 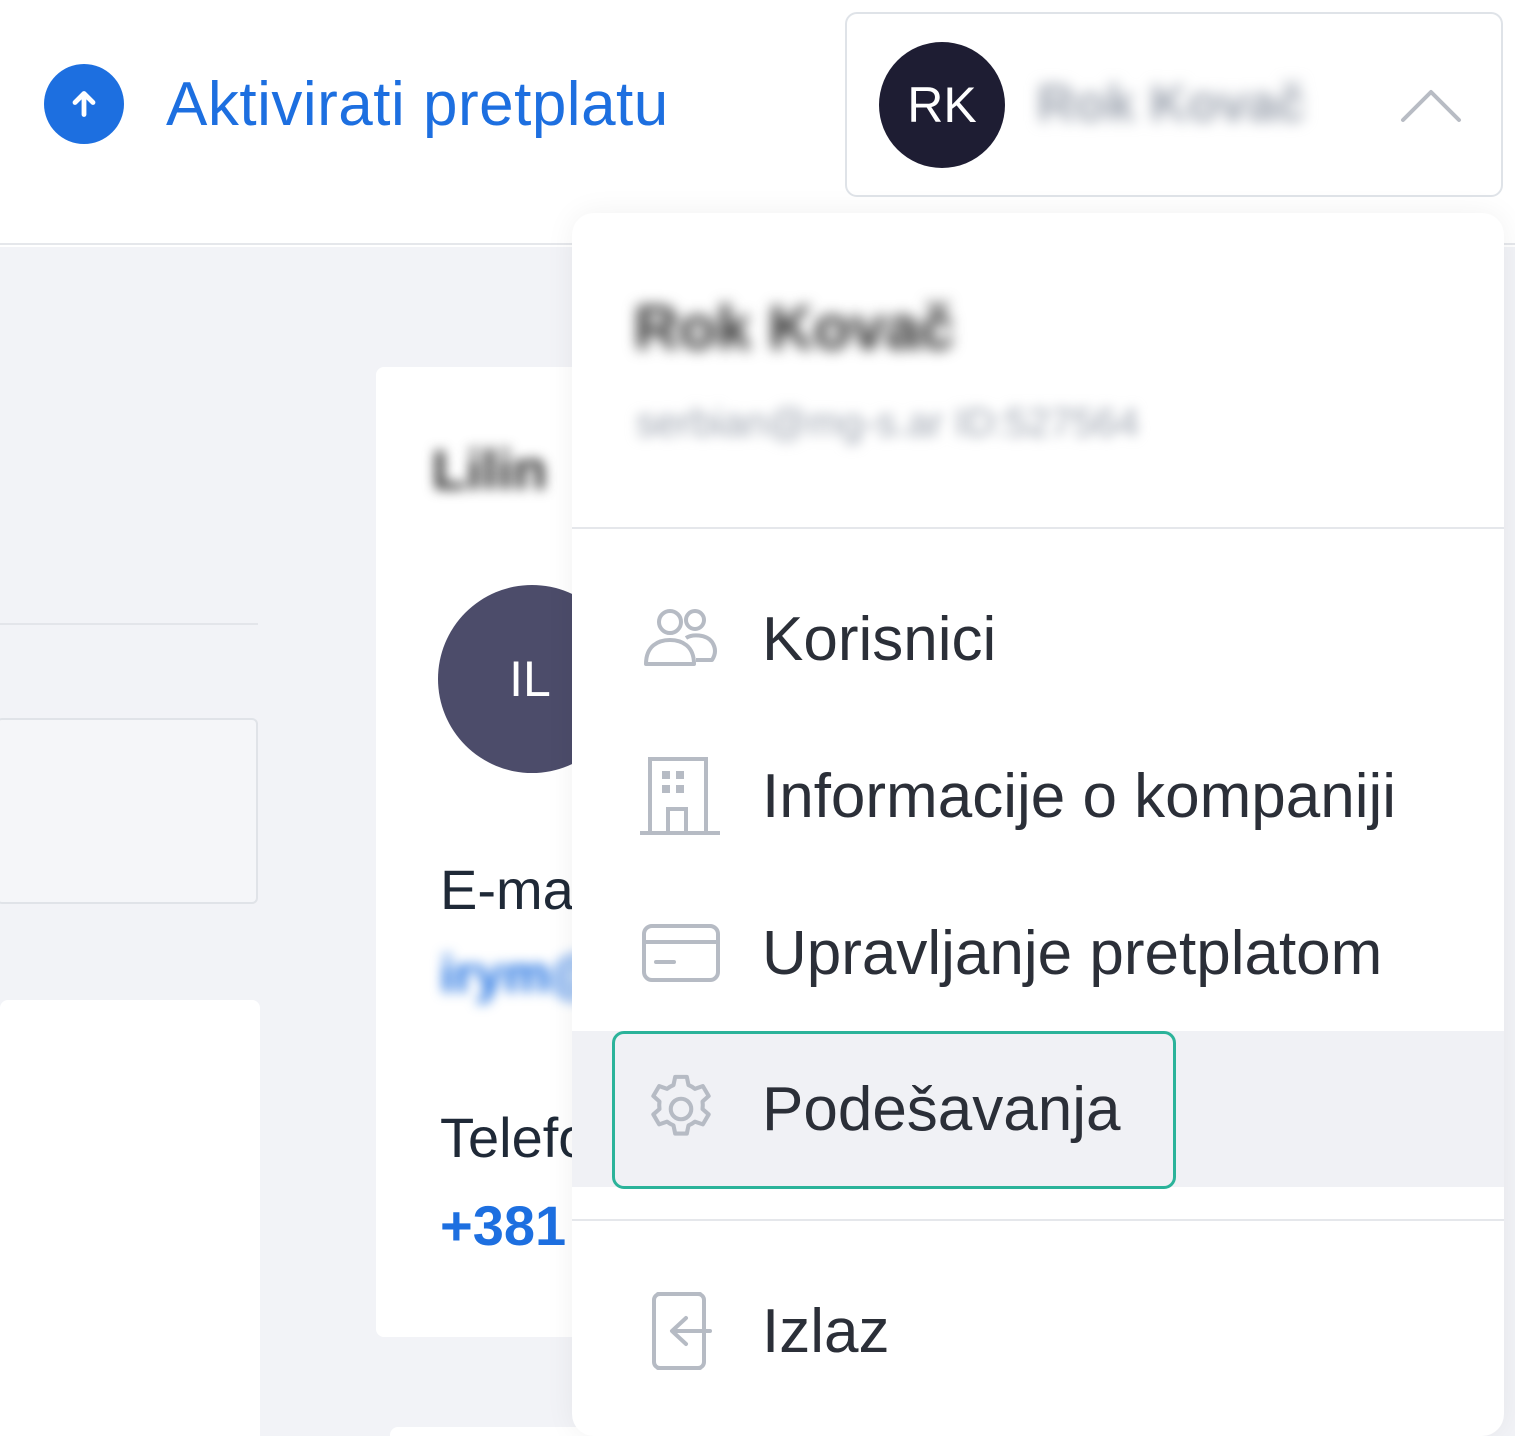 What do you see at coordinates (681, 953) in the screenshot?
I see `credit-card-icon` at bounding box center [681, 953].